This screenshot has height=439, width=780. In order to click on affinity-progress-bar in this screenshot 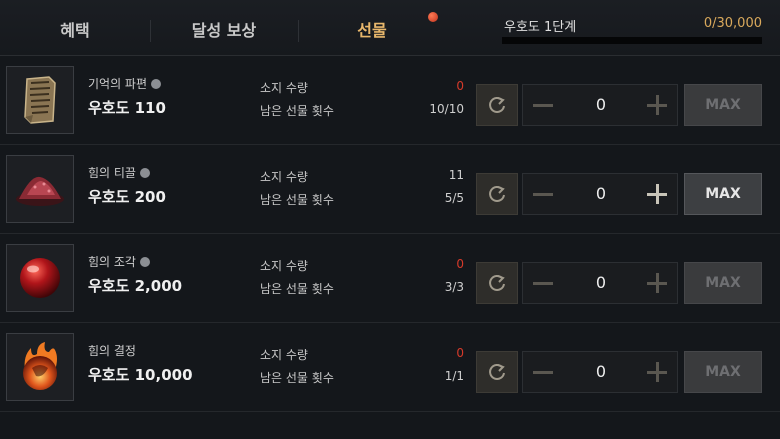, I will do `click(632, 40)`.